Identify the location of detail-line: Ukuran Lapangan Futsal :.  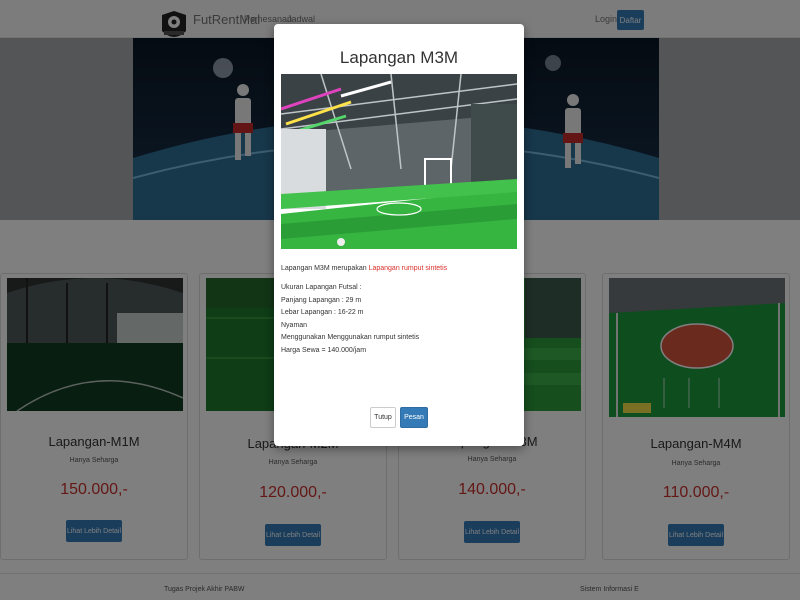
(321, 287).